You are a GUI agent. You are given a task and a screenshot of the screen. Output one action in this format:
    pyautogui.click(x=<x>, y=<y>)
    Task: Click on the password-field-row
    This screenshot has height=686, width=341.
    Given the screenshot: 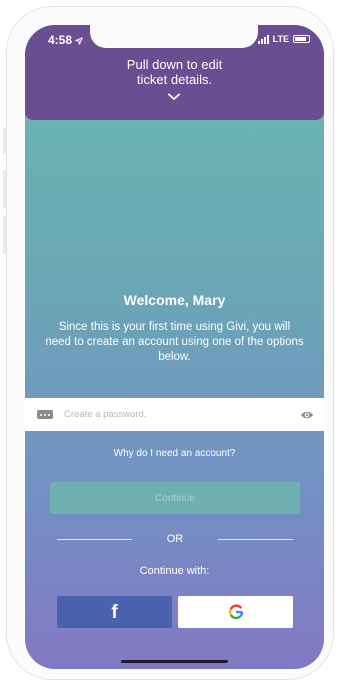 What is the action you would take?
    pyautogui.click(x=174, y=414)
    